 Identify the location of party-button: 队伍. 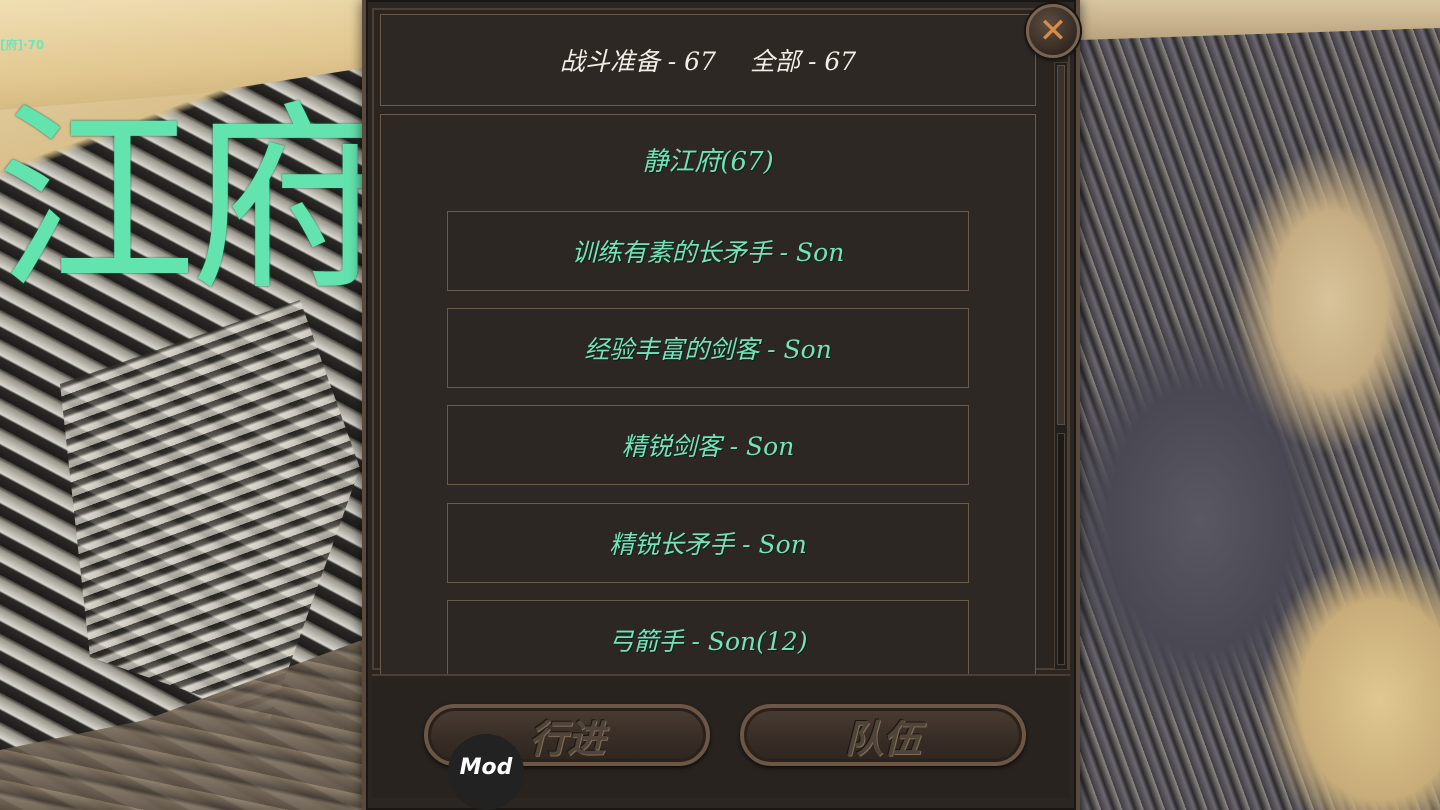
(883, 735).